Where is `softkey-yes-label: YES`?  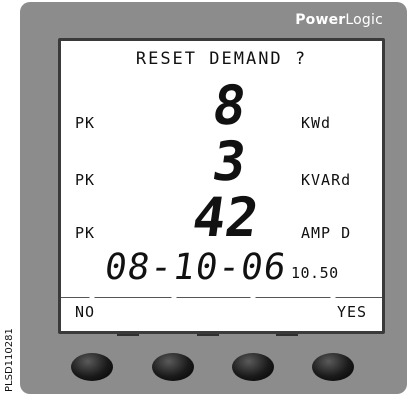 softkey-yes-label: YES is located at coordinates (352, 312).